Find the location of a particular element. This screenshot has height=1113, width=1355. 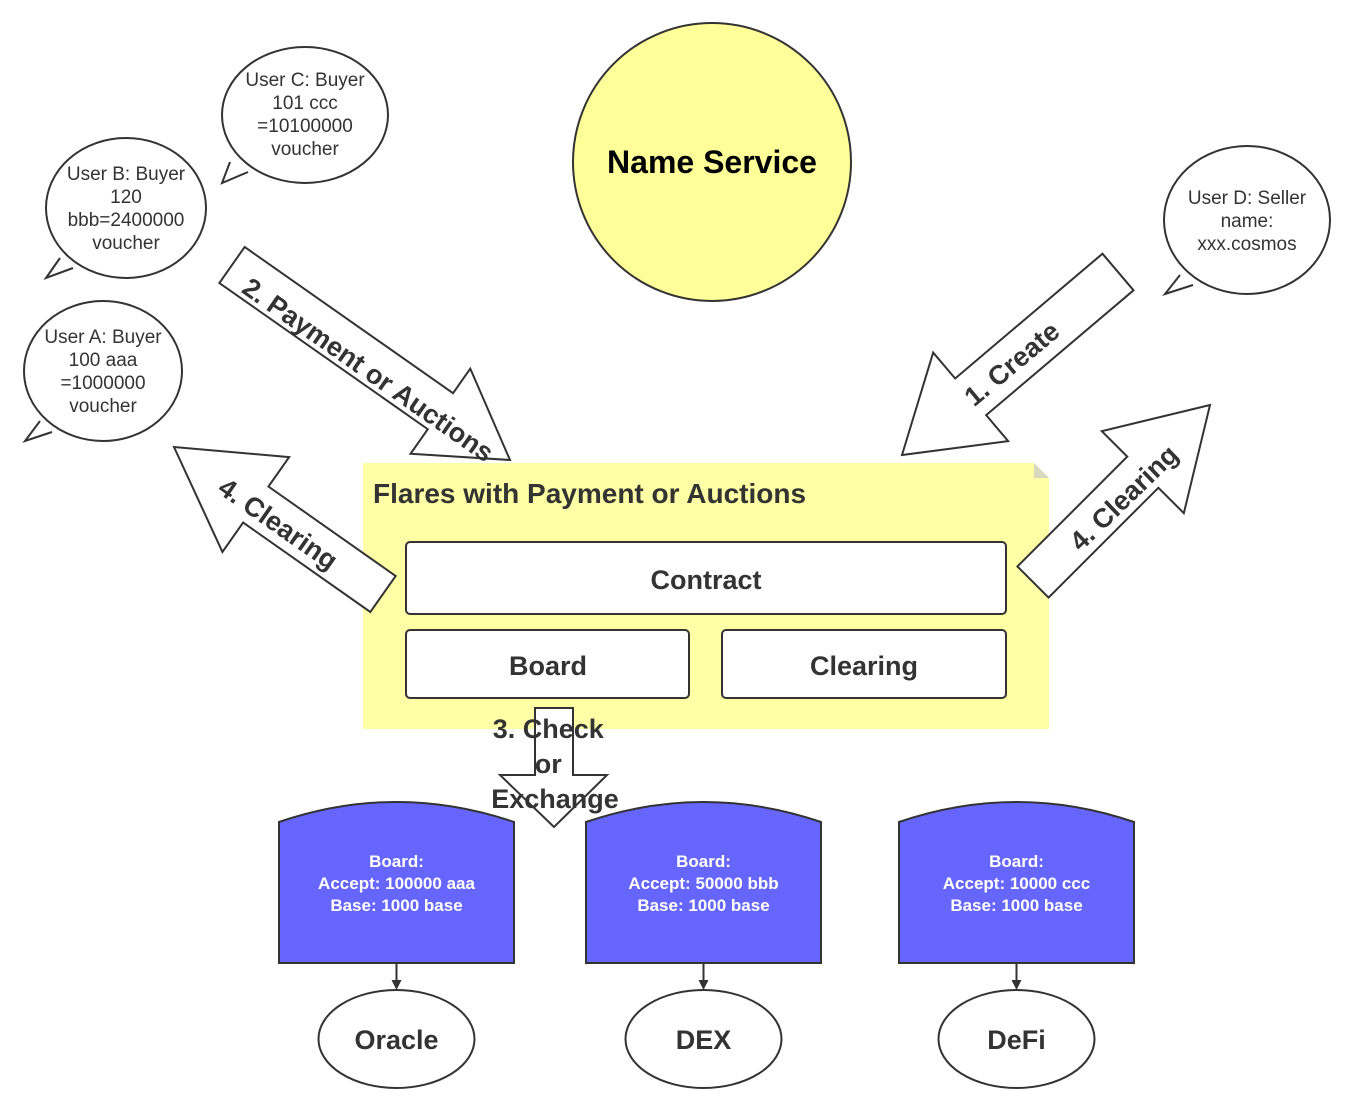

target-node: DEX is located at coordinates (703, 1039).